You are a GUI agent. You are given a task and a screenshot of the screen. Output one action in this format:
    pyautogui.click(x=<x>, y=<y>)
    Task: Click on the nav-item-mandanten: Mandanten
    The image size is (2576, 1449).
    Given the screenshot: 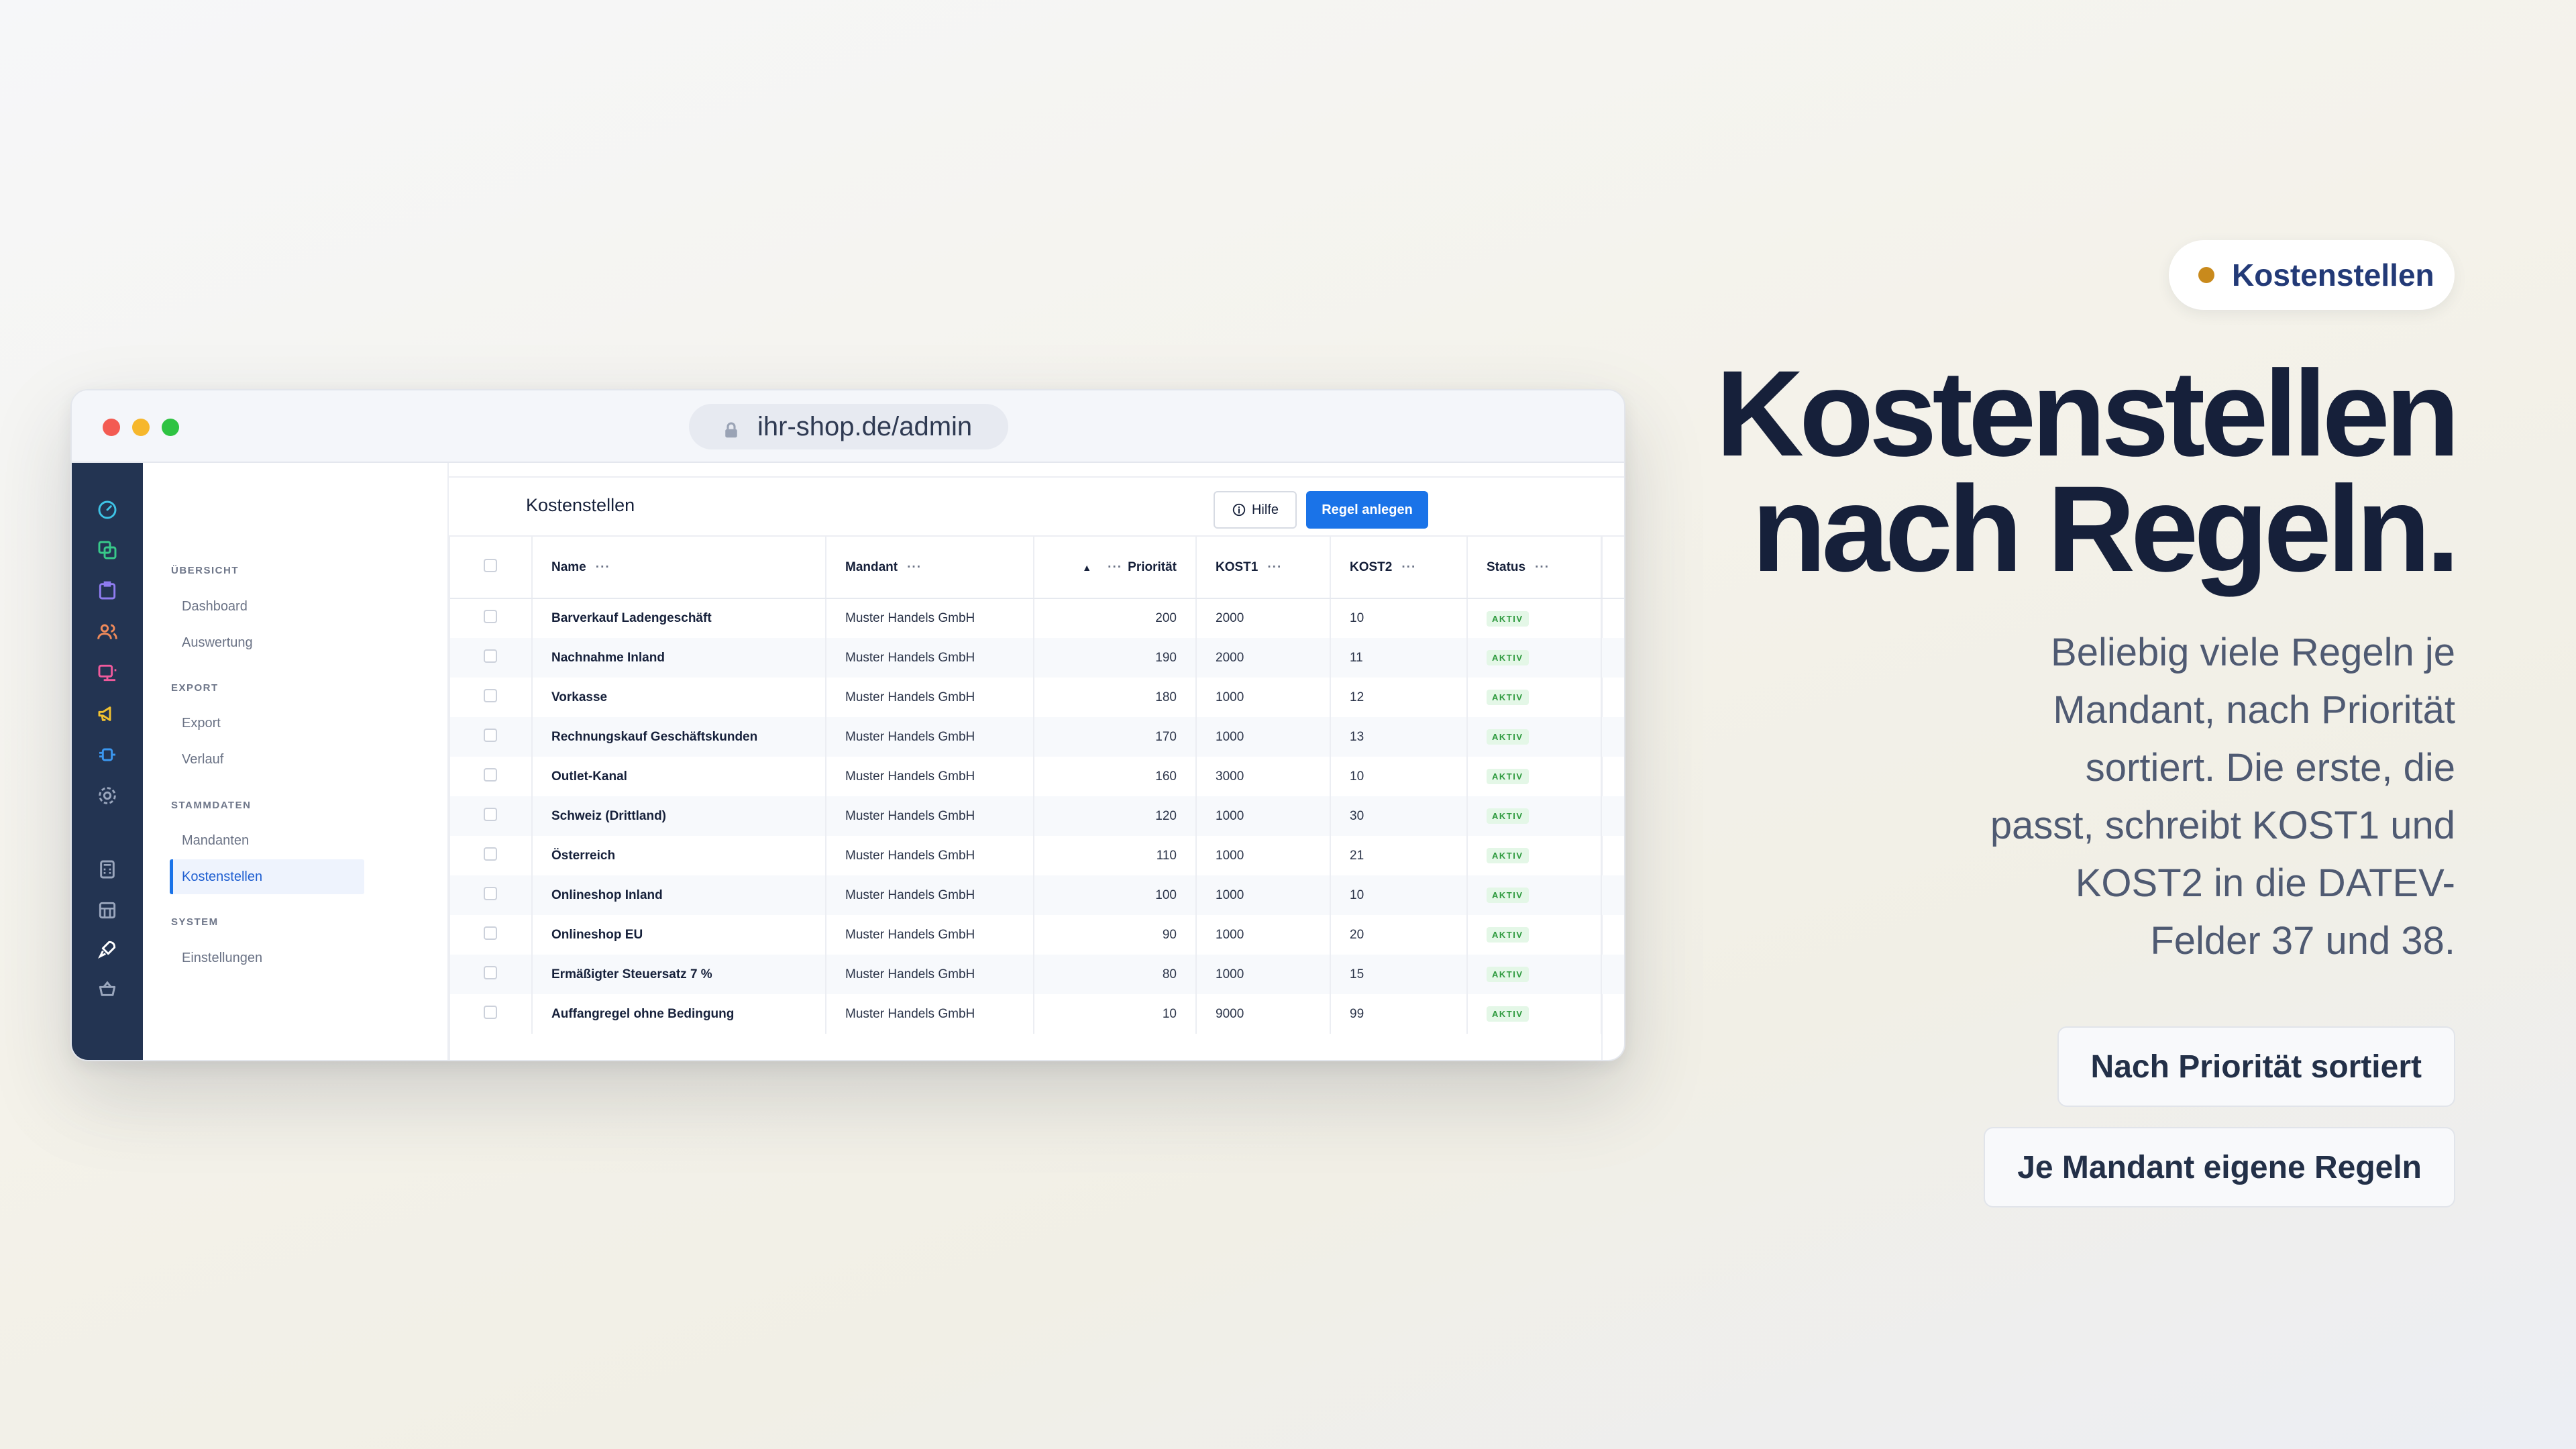 What is the action you would take?
    pyautogui.click(x=267, y=840)
    